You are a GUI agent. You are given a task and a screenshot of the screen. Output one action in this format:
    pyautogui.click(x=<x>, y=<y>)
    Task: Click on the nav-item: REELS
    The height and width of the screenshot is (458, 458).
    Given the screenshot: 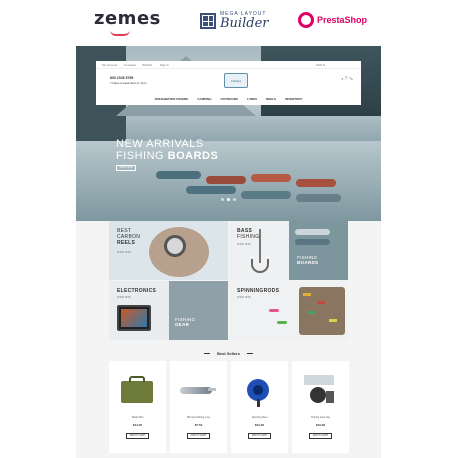 What is the action you would take?
    pyautogui.click(x=271, y=101)
    